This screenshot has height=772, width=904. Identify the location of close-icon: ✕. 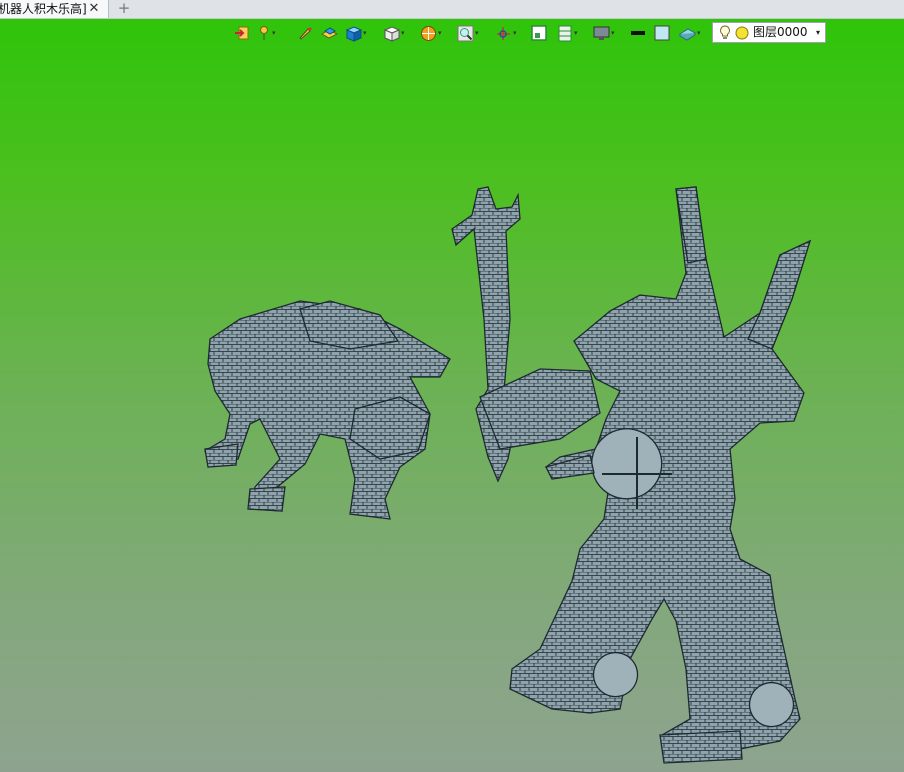
(94, 9).